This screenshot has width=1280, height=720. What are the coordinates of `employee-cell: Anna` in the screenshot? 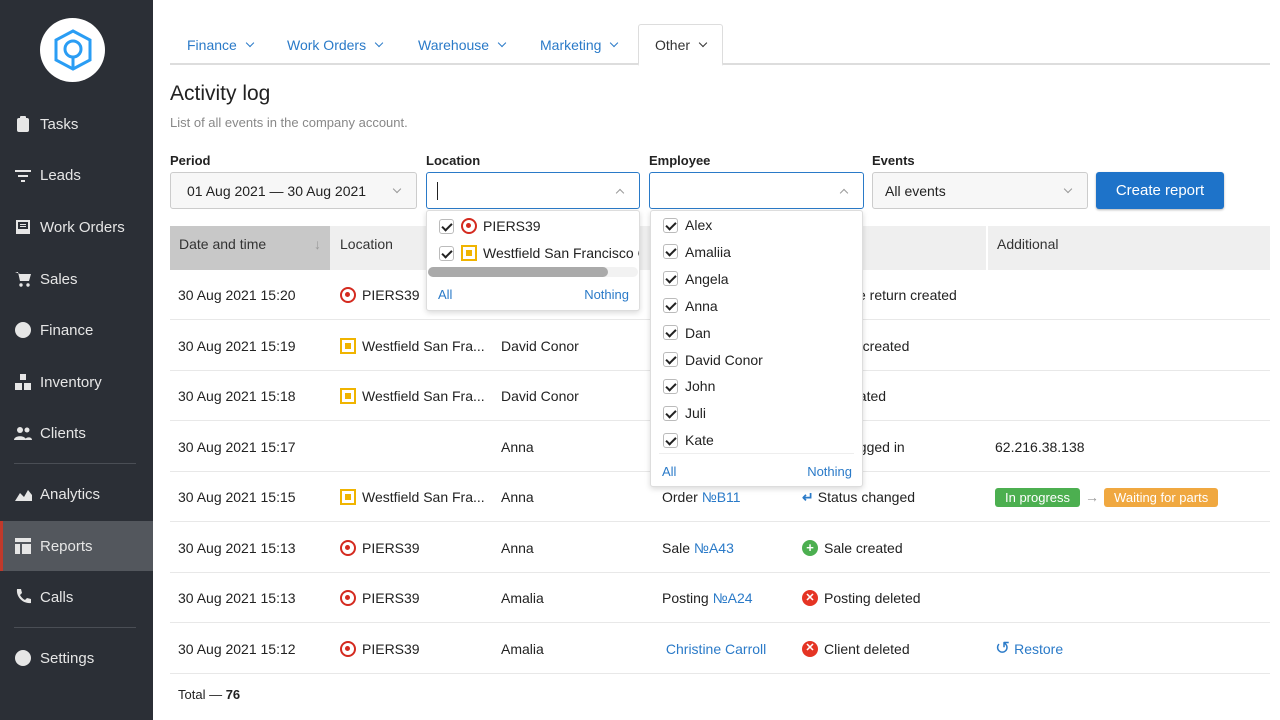 It's located at (517, 497).